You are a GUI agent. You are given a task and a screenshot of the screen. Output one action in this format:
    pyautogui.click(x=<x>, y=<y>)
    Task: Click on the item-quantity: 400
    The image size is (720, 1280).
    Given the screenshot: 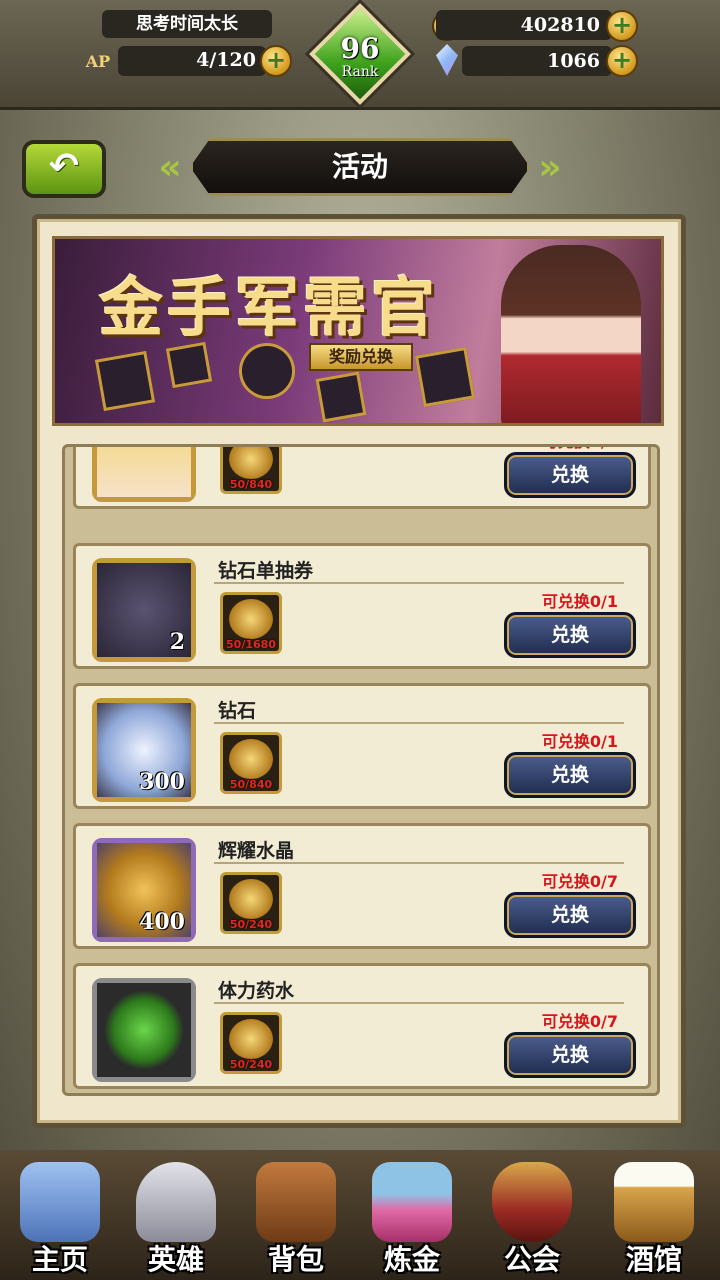 What is the action you would take?
    pyautogui.click(x=162, y=922)
    